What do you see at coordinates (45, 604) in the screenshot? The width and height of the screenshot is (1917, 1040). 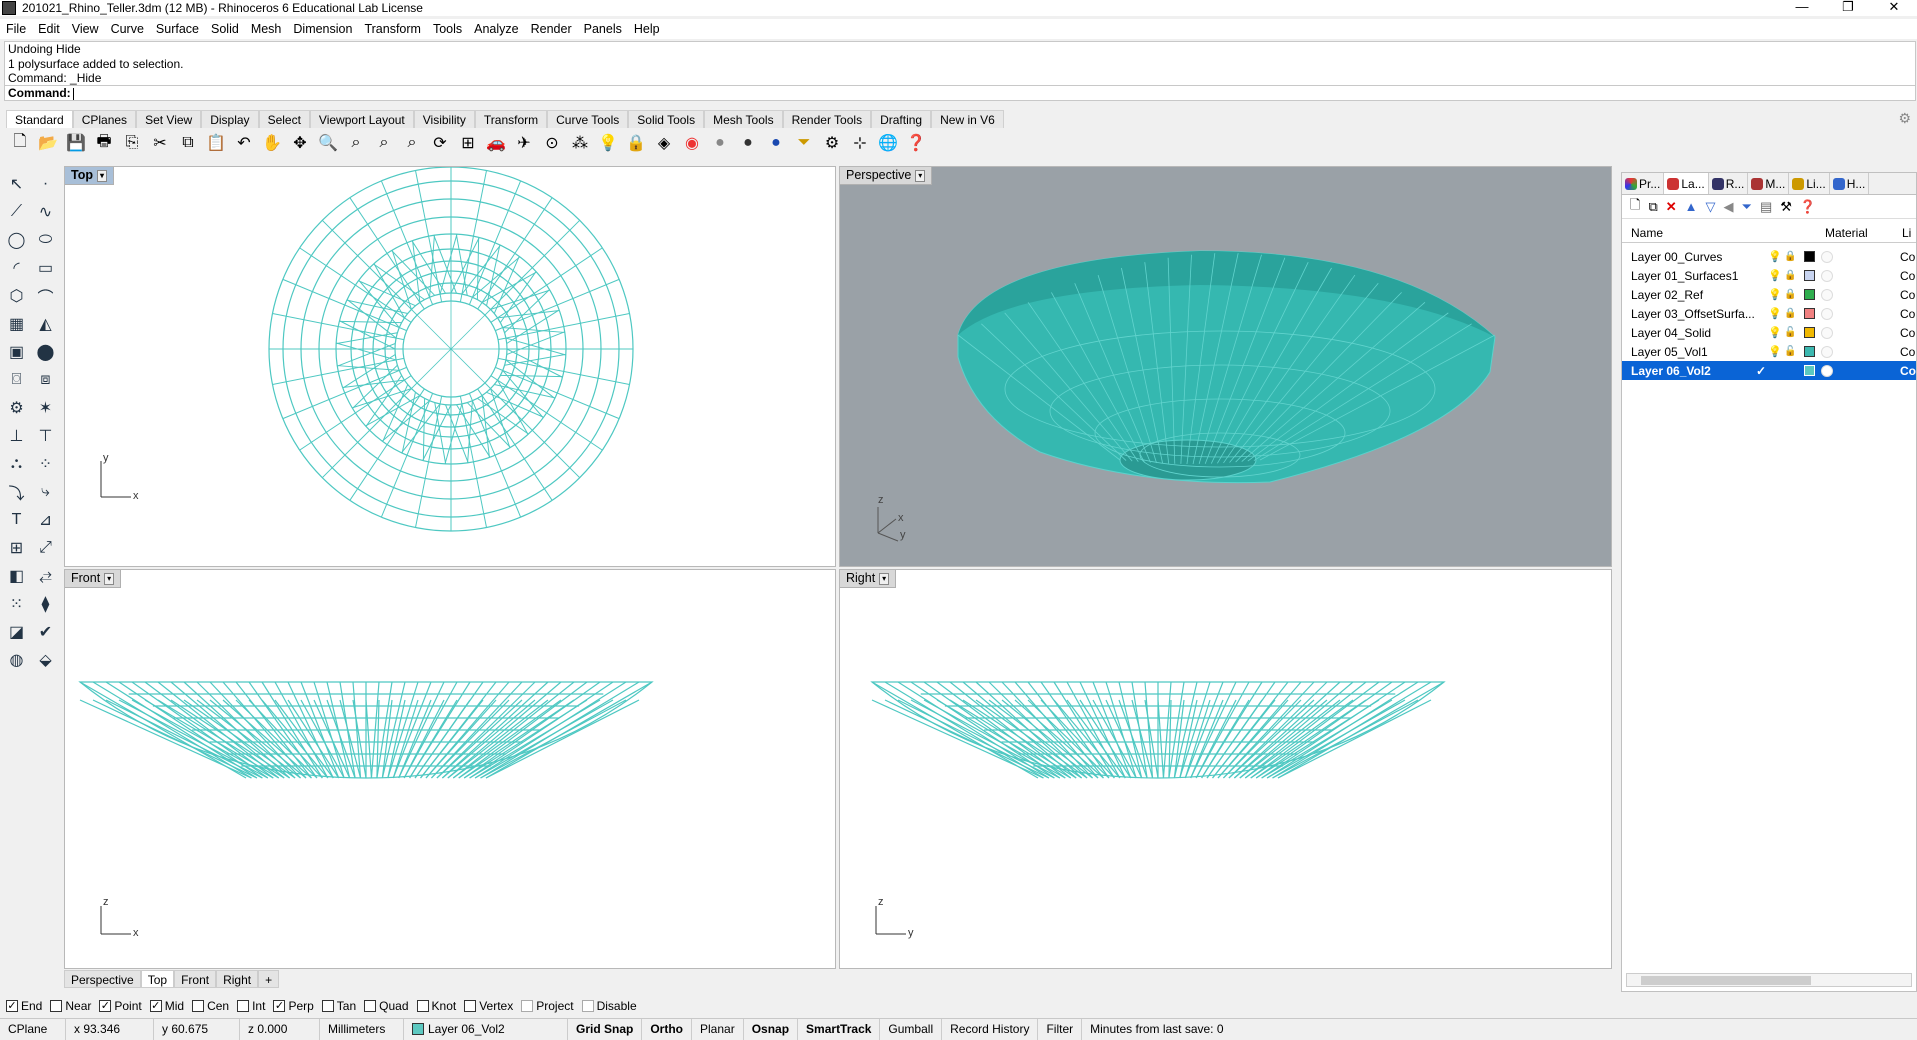 I see `align-icon: ⧫` at bounding box center [45, 604].